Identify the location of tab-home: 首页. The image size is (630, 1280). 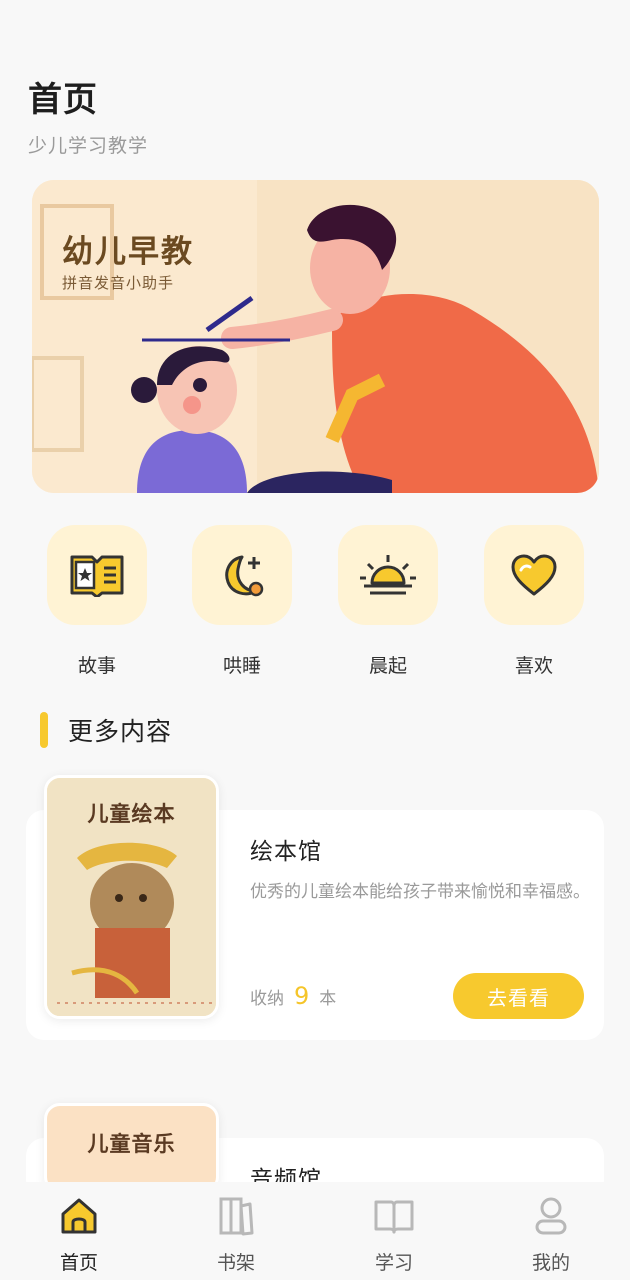
(79, 1234).